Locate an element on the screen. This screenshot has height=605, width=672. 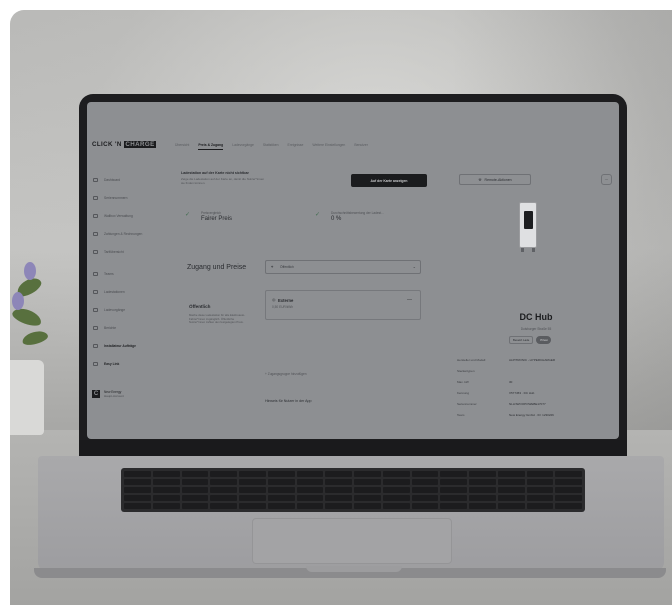
sidebar-item-reports: Berichte is located at coordinates (104, 328).